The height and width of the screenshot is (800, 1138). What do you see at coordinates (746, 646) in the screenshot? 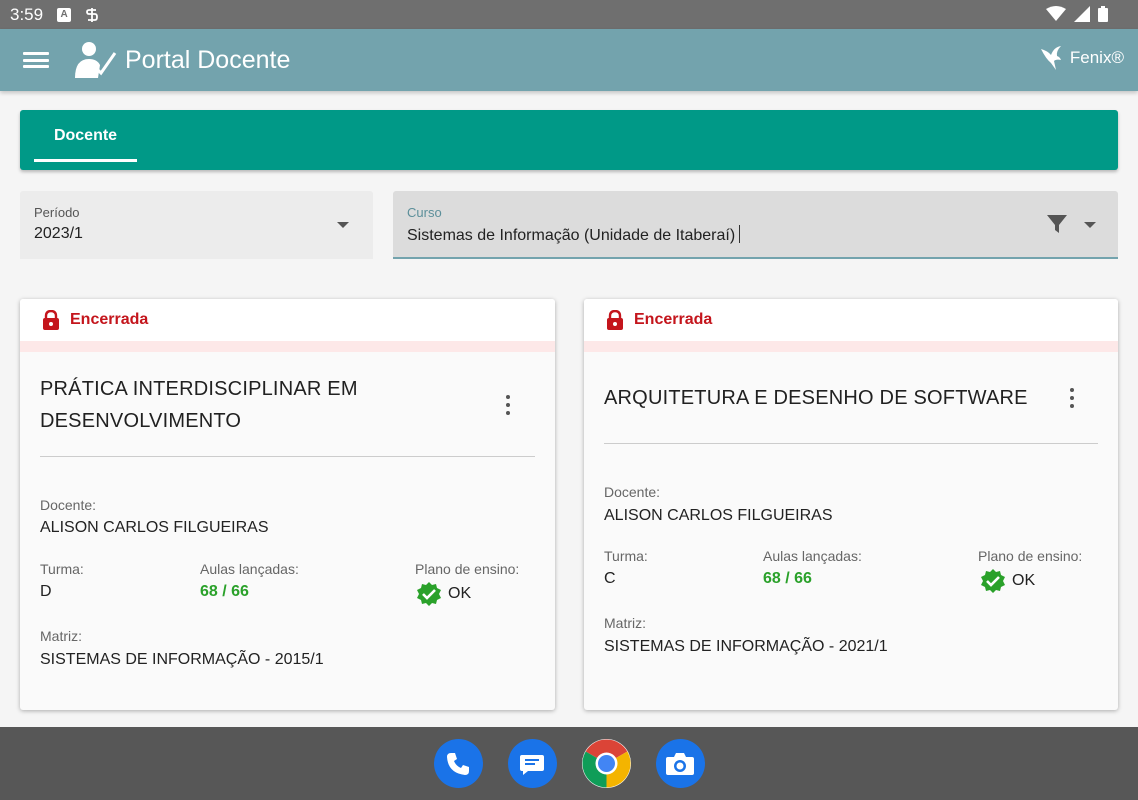
I see `matriz-value: SISTEMAS DE INFORMAÇÃO - 2021/1` at bounding box center [746, 646].